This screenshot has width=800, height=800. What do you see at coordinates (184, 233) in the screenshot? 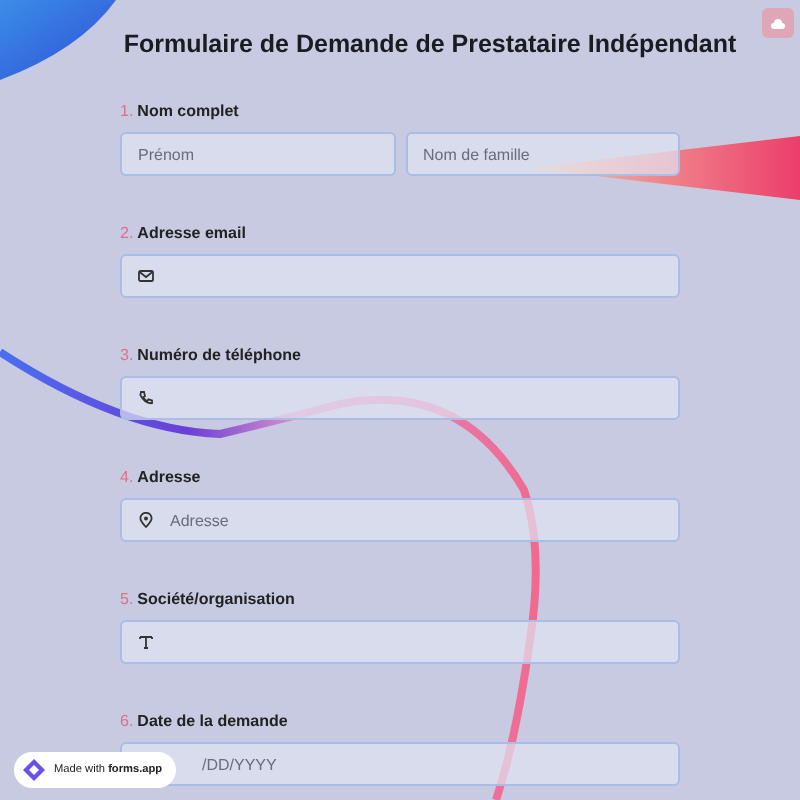
I see `question-label: 2. Adresse email` at bounding box center [184, 233].